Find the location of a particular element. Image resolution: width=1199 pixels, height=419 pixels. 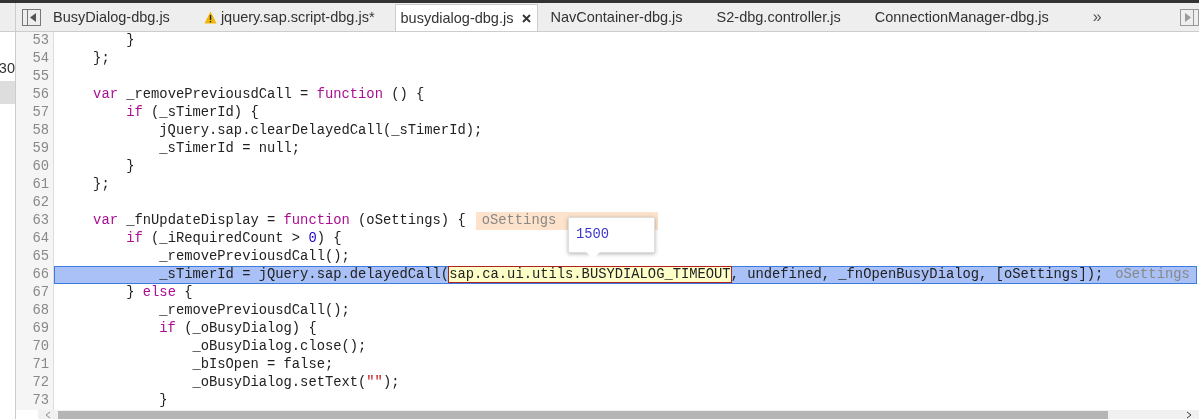

line-number: 61 is located at coordinates (35, 185).